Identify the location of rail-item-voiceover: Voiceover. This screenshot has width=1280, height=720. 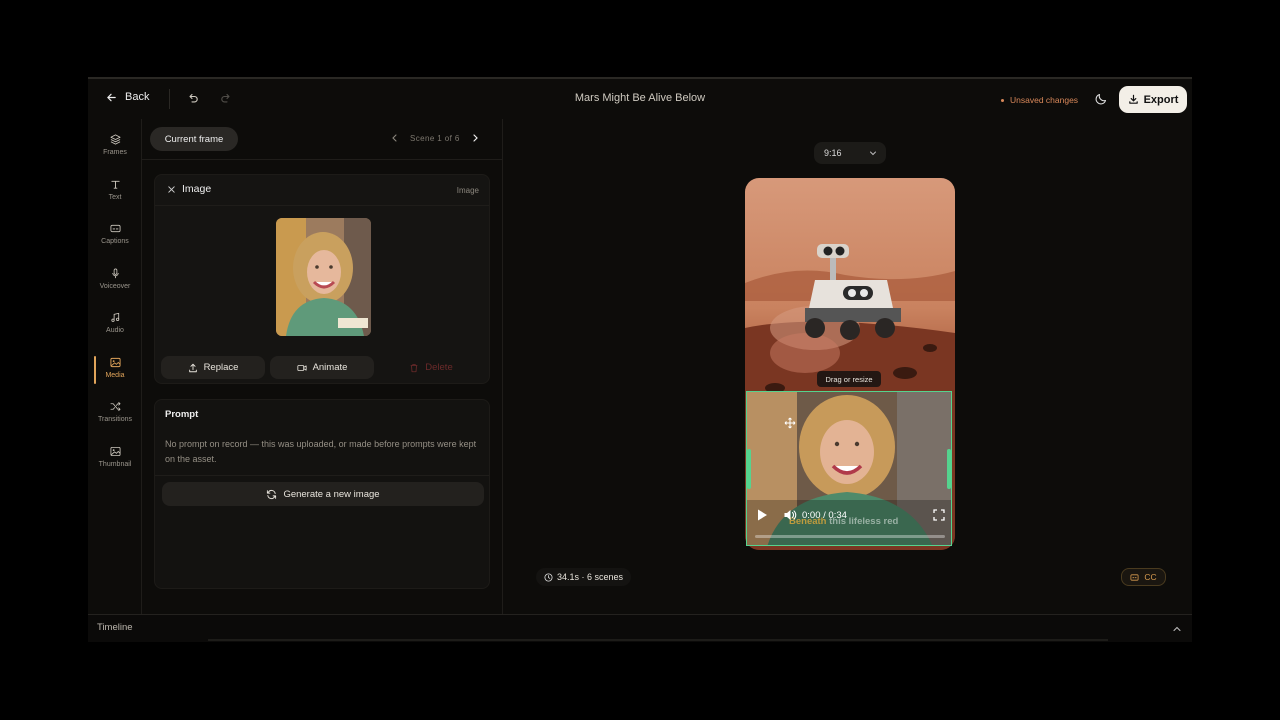
(115, 288).